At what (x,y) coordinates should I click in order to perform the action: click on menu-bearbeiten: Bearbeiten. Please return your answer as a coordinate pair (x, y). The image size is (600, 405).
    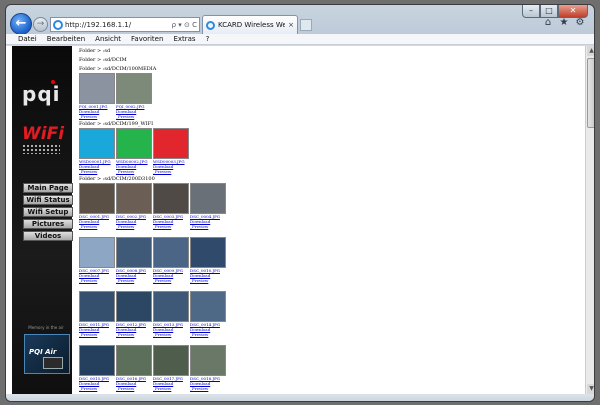
    Looking at the image, I should click on (66, 39).